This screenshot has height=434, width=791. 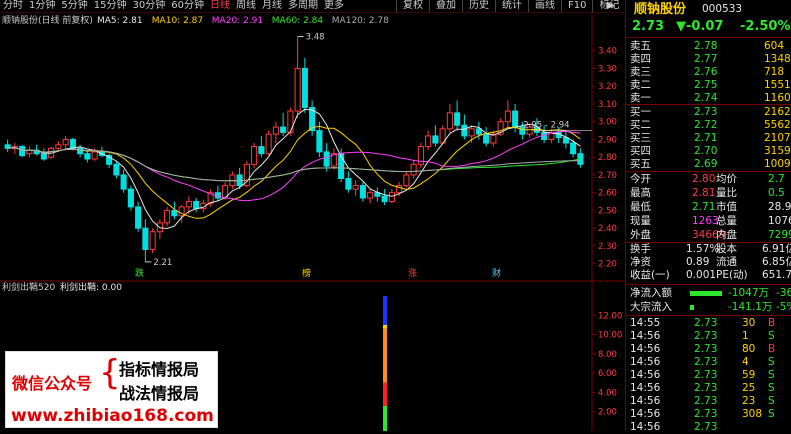 I want to click on toolbar-button: 统计, so click(x=511, y=6).